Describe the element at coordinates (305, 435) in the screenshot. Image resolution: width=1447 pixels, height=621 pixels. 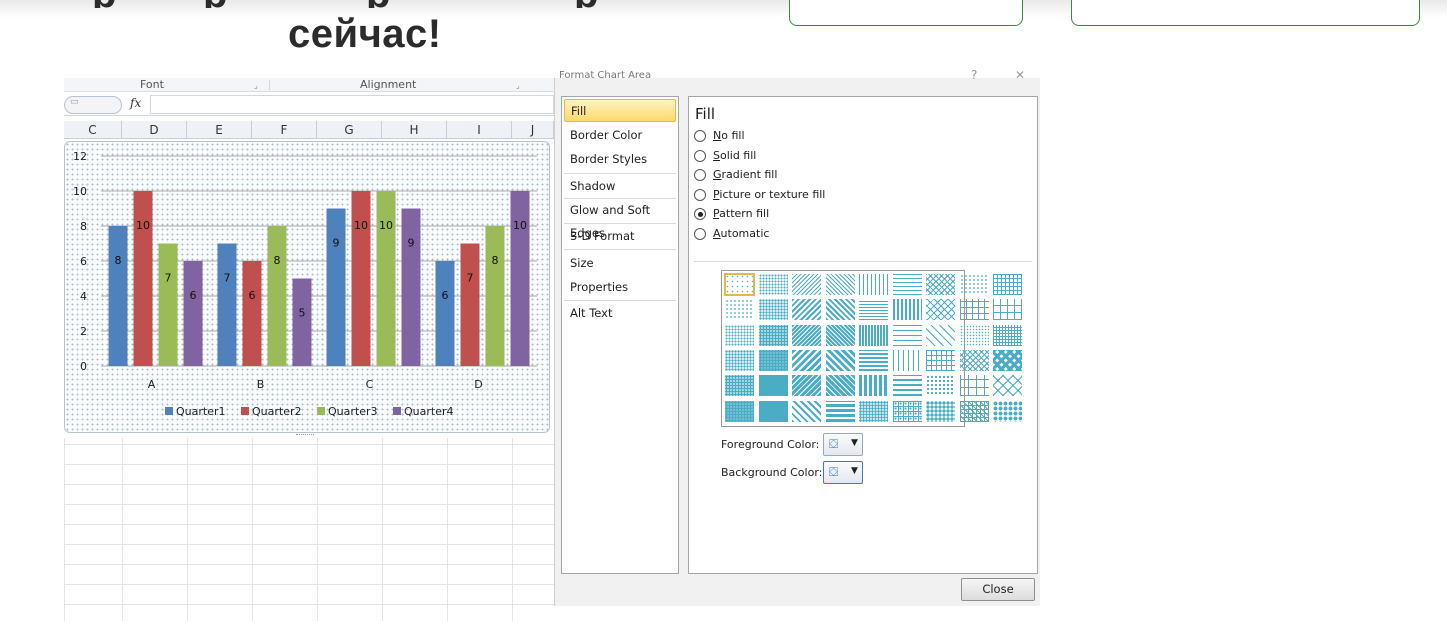
I see `chart-resize-handle` at that location.